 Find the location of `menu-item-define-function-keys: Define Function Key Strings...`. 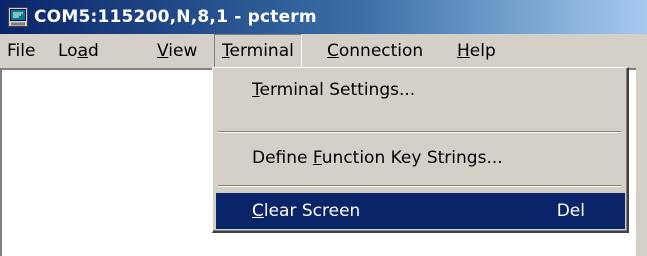

menu-item-define-function-keys: Define Function Key Strings... is located at coordinates (420, 158).